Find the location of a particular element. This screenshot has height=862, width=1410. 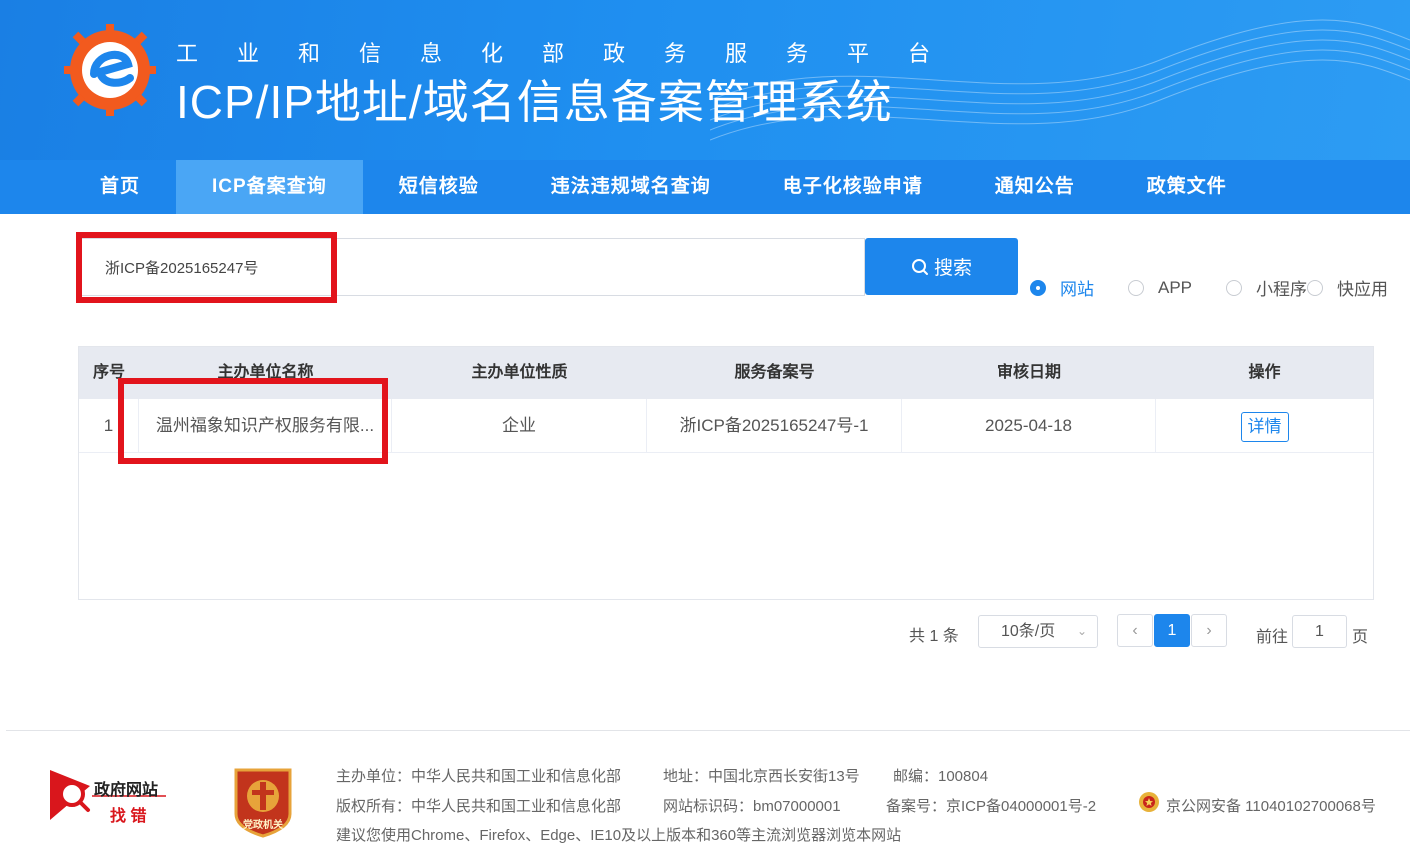

goto-page-input is located at coordinates (1319, 631).